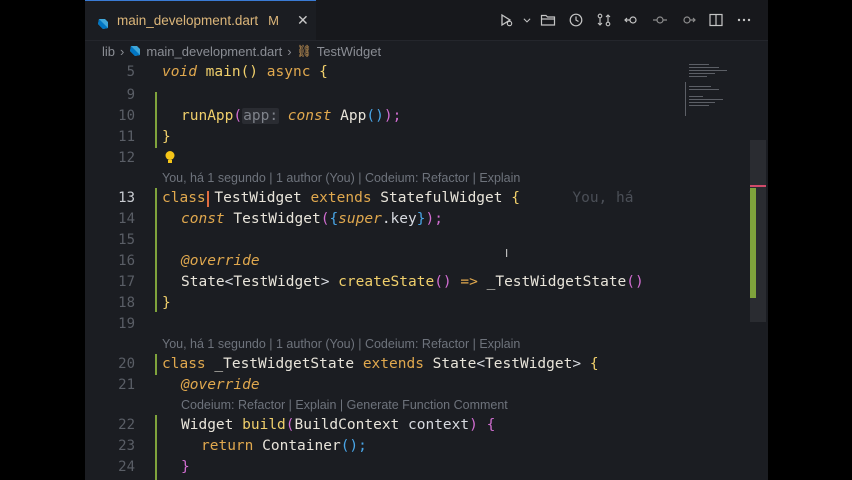 This screenshot has height=480, width=852. What do you see at coordinates (130, 95) in the screenshot?
I see `line-number: 9` at bounding box center [130, 95].